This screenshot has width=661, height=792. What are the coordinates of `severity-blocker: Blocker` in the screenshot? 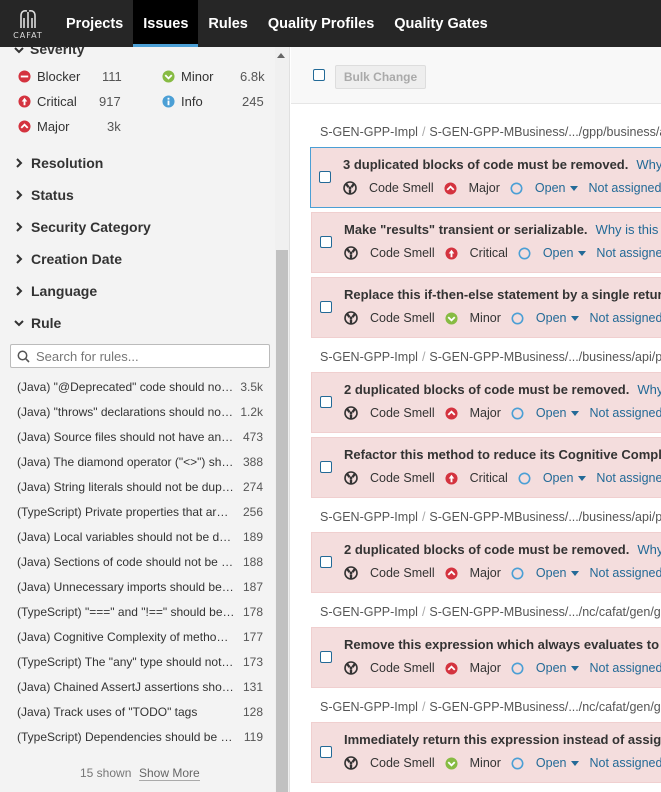 It's located at (49, 76).